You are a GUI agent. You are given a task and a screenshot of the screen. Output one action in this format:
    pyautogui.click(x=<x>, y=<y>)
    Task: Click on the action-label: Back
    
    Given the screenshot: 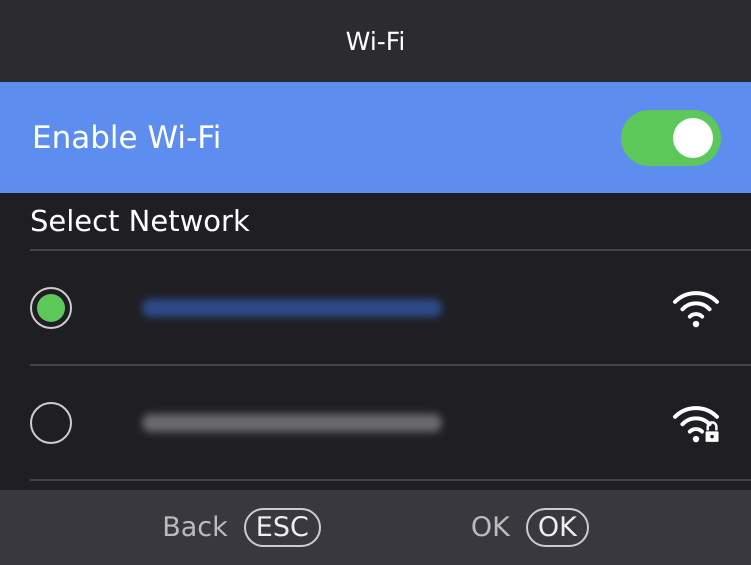 What is the action you would take?
    pyautogui.click(x=195, y=527)
    